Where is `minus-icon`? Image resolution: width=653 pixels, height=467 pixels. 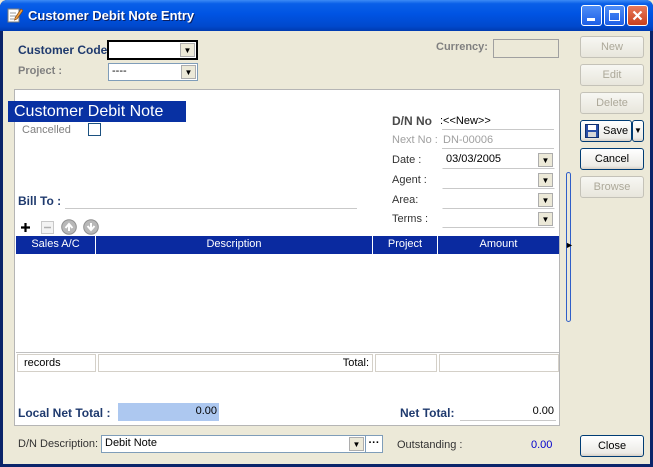 minus-icon is located at coordinates (47, 227).